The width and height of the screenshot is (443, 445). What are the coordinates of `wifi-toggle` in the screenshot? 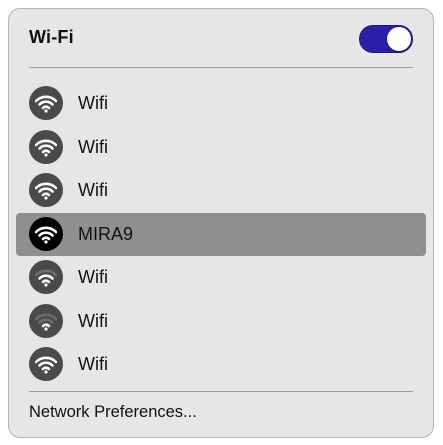 It's located at (386, 39).